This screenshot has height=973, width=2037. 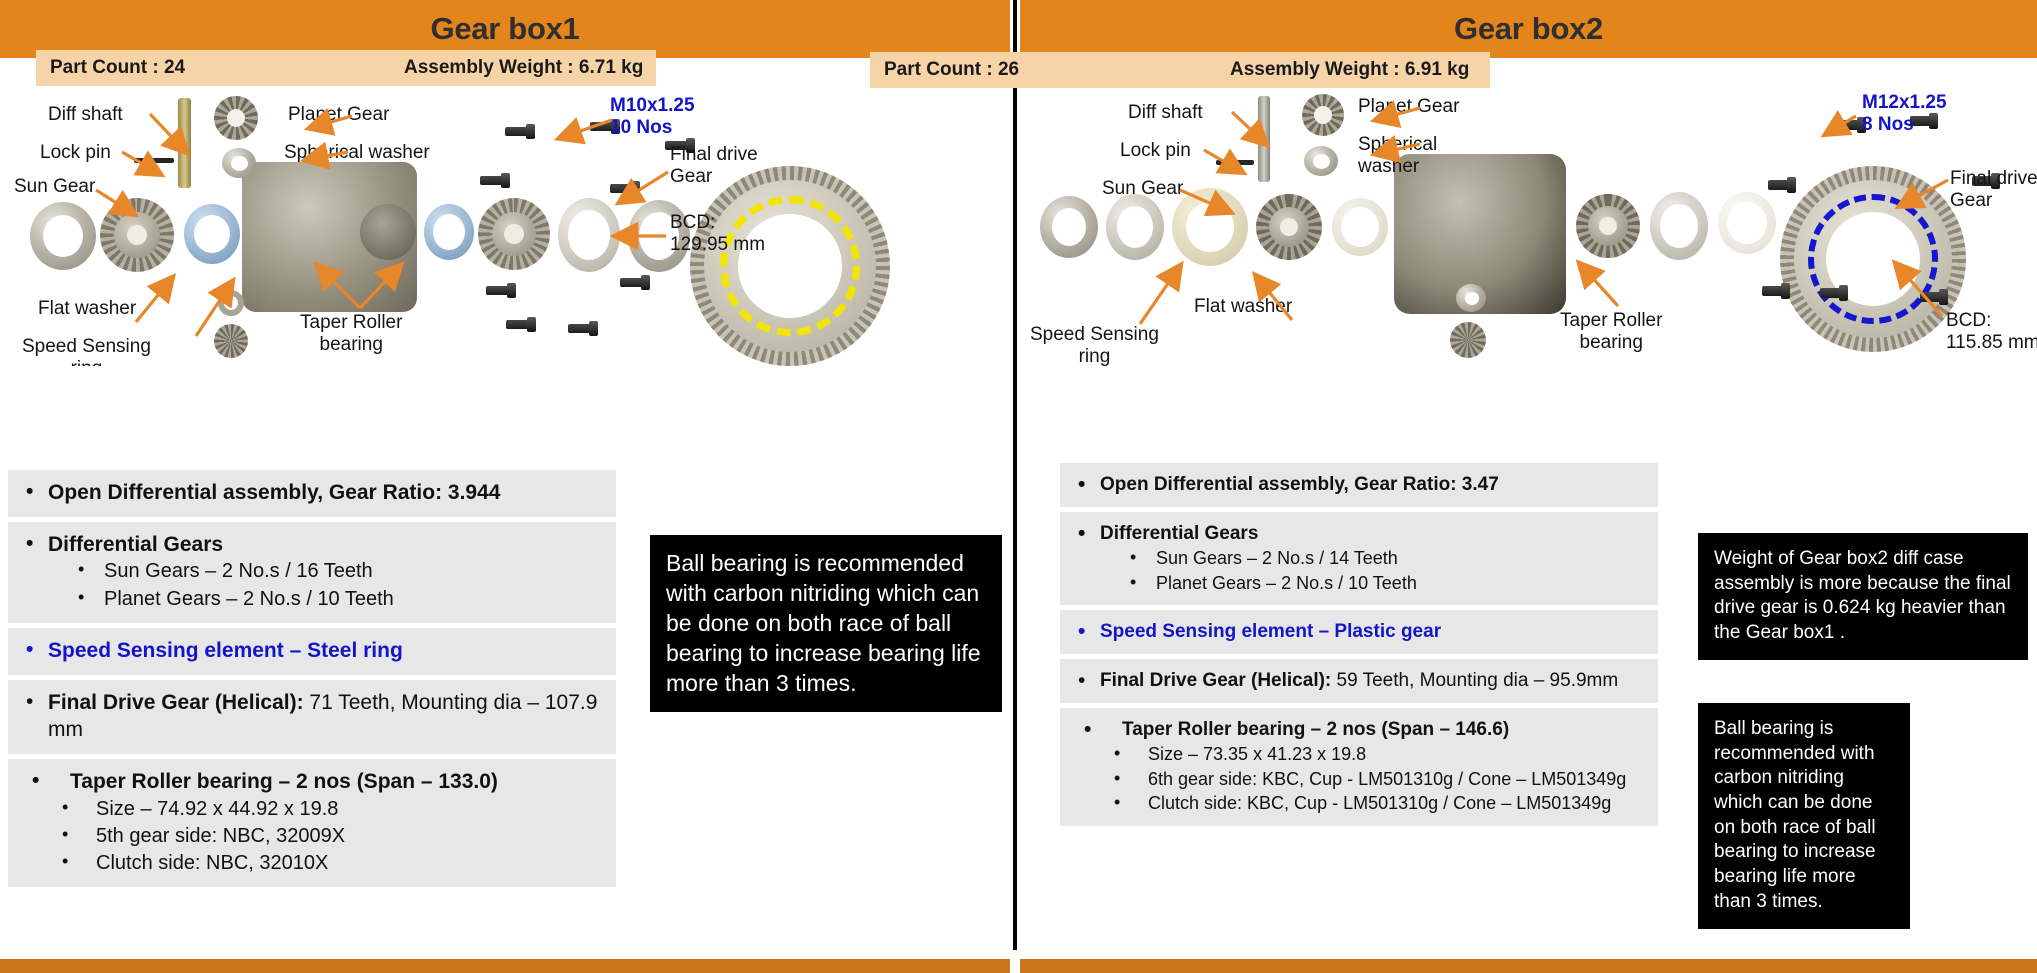 I want to click on part-diff-shaft-right, so click(x=1264, y=139).